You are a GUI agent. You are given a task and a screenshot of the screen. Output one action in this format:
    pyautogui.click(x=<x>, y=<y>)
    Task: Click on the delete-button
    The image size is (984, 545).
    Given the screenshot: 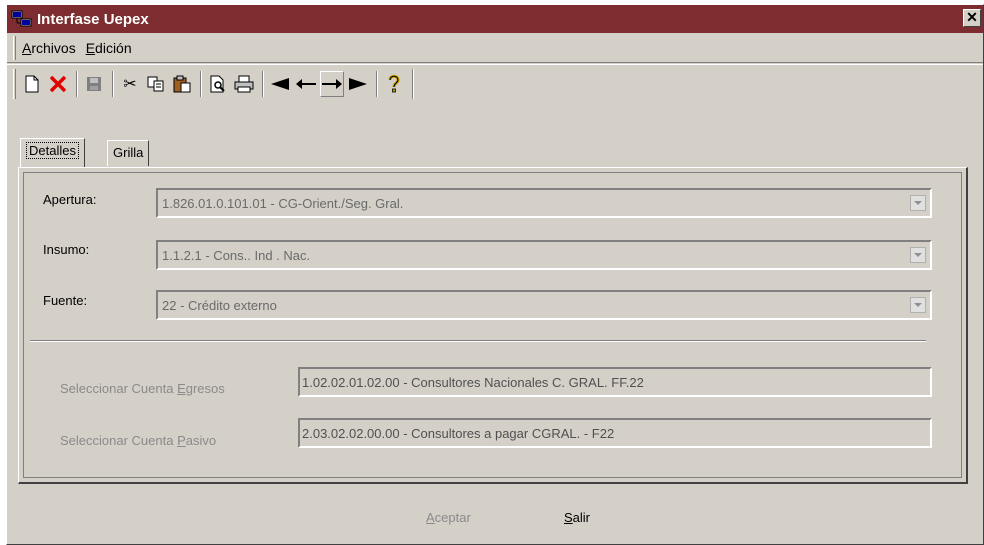 What is the action you would take?
    pyautogui.click(x=58, y=84)
    